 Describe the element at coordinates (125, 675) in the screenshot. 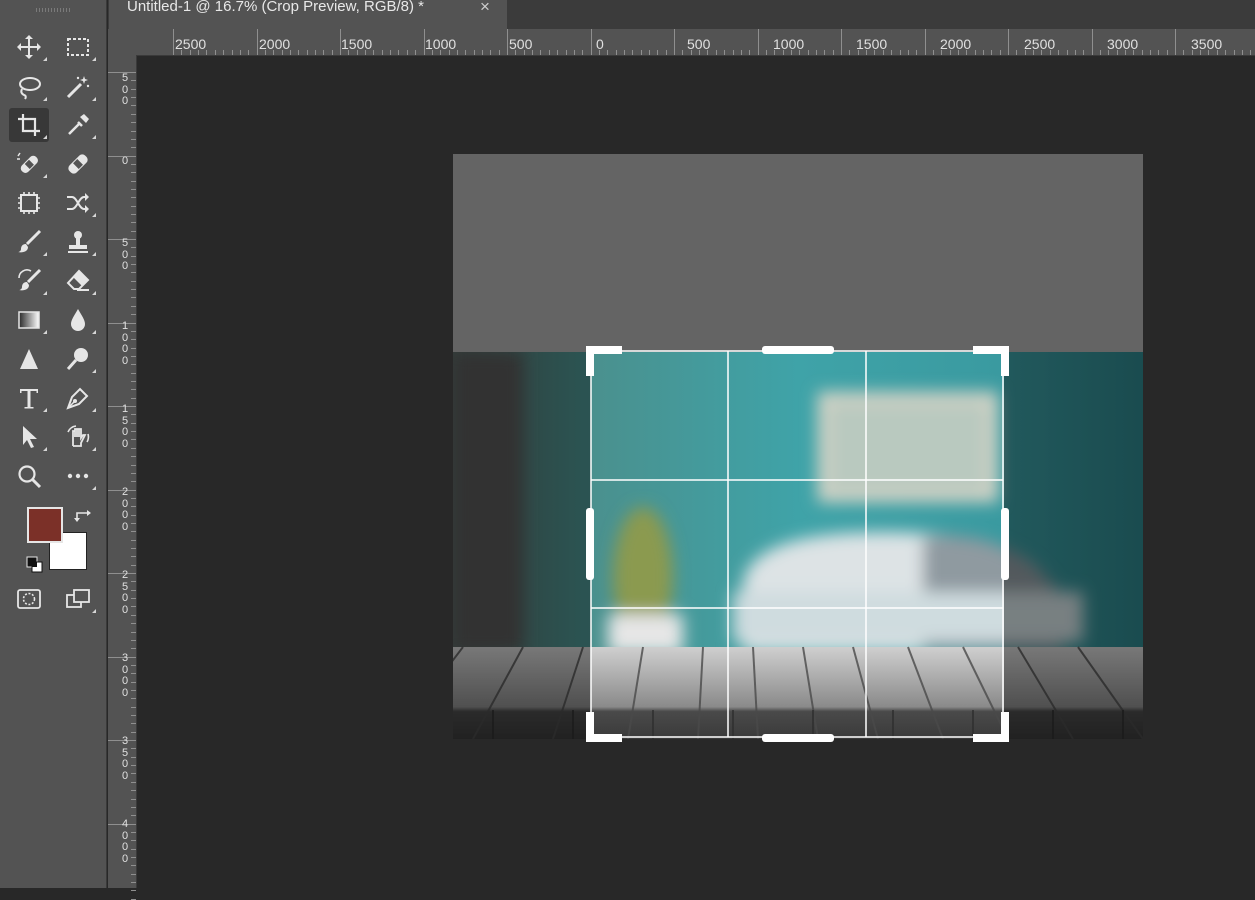

I see `ruler-v-label: 3000` at that location.